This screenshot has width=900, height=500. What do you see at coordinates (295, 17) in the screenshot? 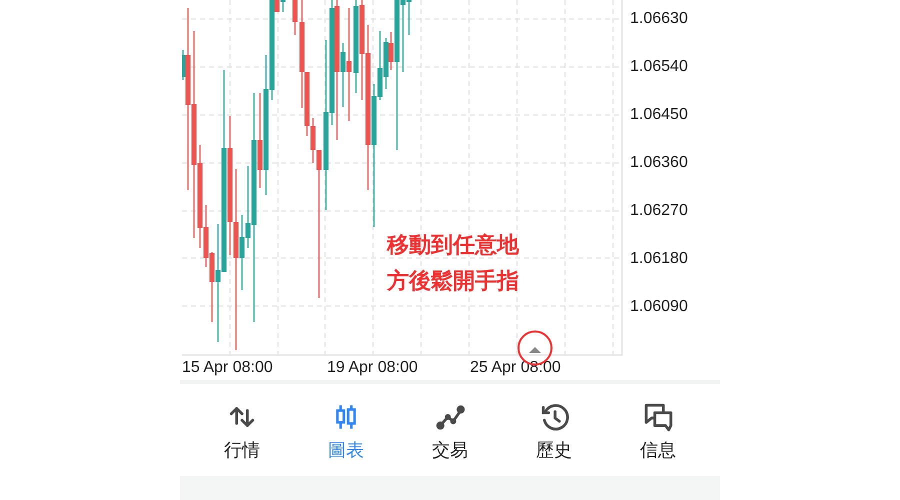
I see `candle` at bounding box center [295, 17].